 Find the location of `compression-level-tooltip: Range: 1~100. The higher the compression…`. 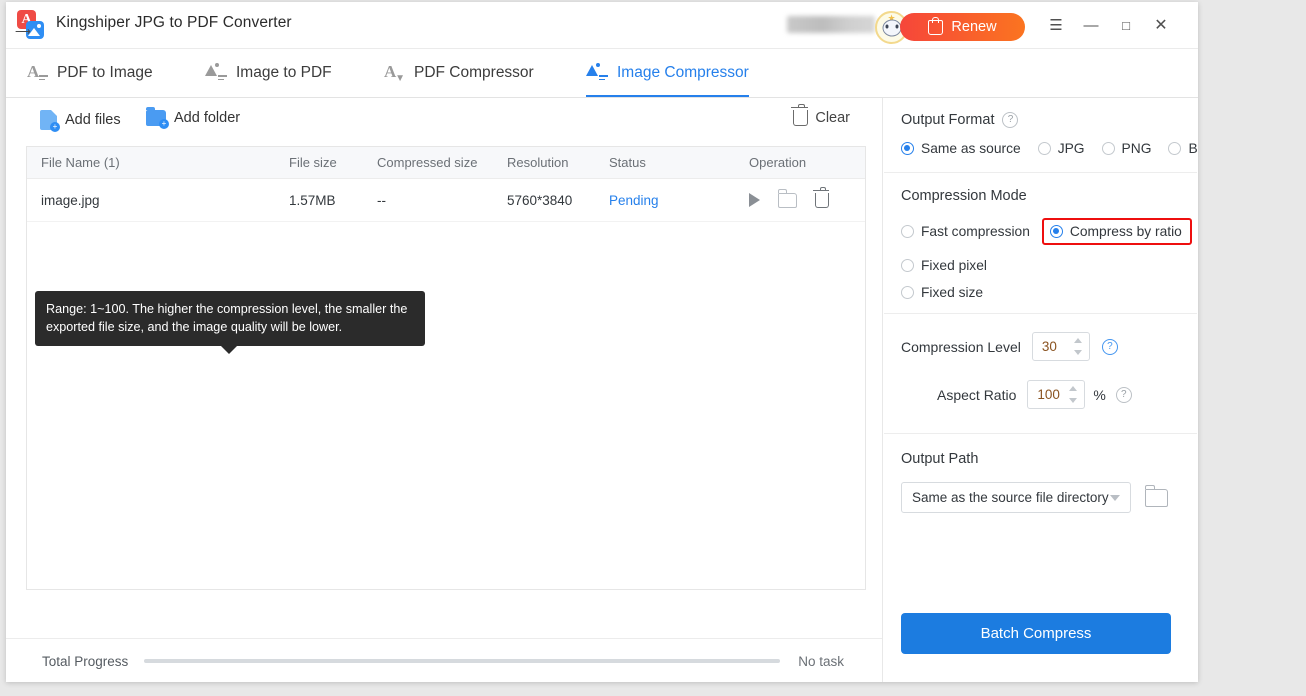

compression-level-tooltip: Range: 1~100. The higher the compression… is located at coordinates (230, 322).